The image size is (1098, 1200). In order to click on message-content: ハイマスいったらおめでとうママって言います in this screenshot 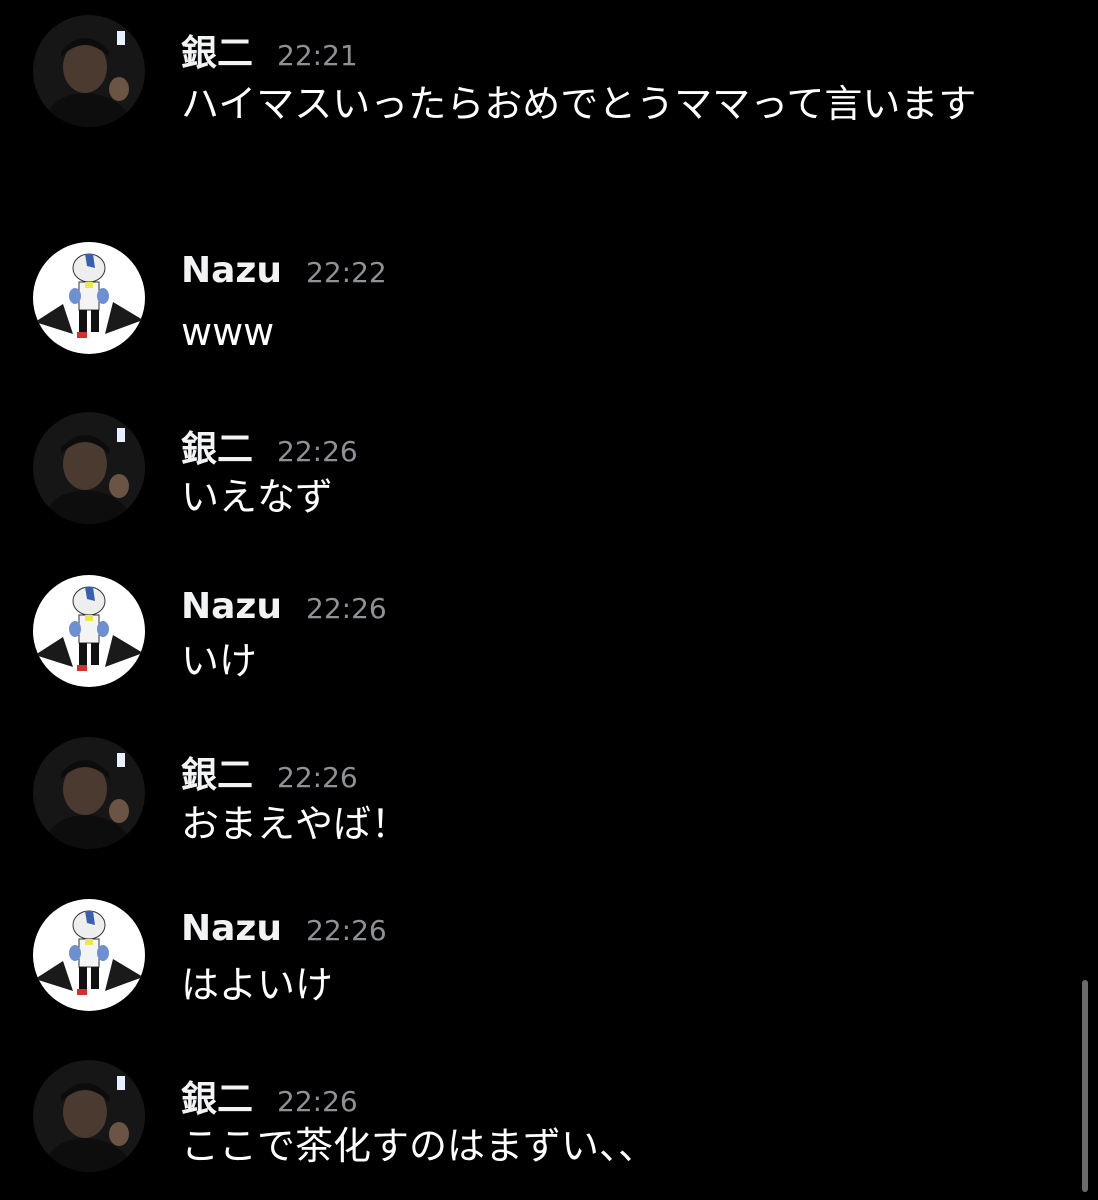, I will do `click(579, 104)`.